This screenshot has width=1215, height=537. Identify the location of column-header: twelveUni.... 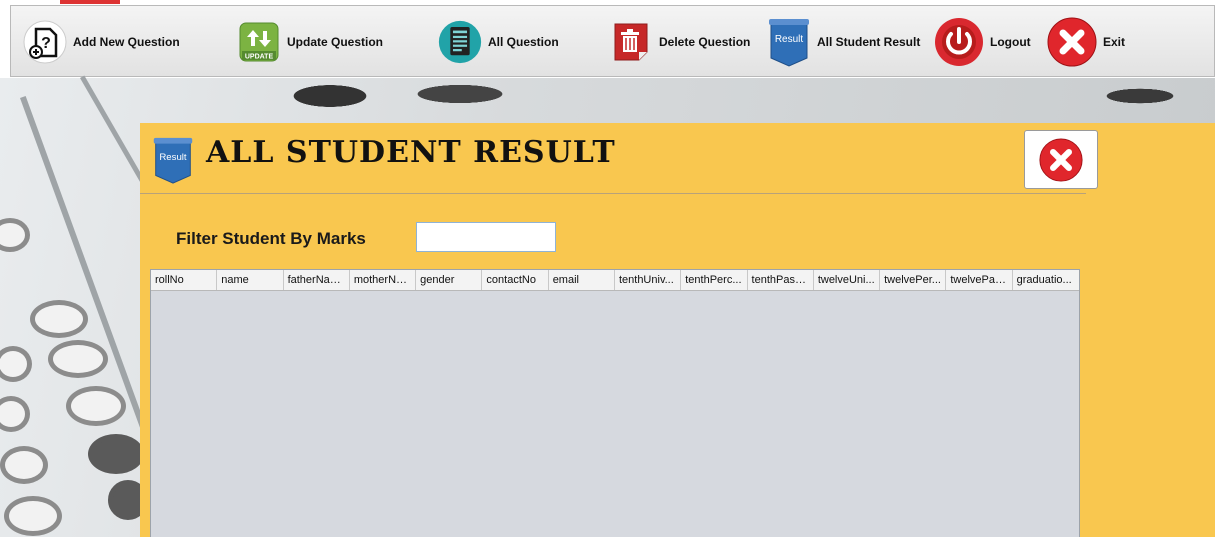
(847, 280).